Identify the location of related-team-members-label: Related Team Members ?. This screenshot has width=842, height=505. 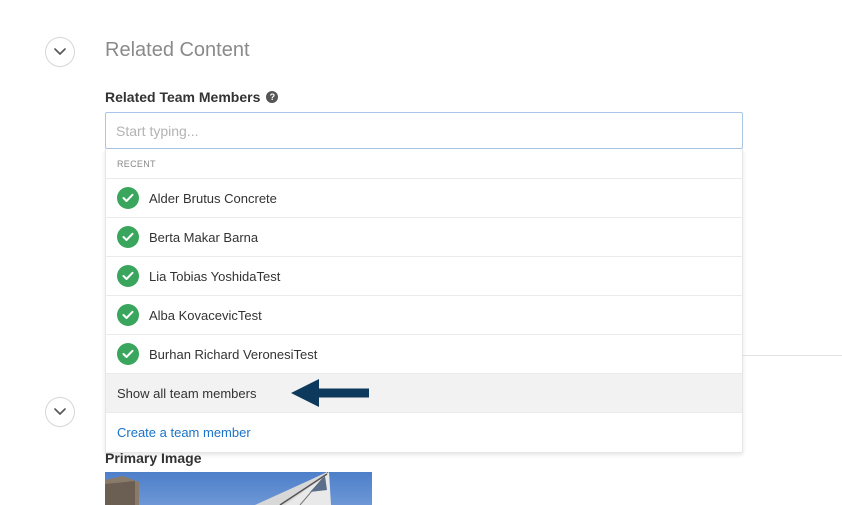
(192, 97).